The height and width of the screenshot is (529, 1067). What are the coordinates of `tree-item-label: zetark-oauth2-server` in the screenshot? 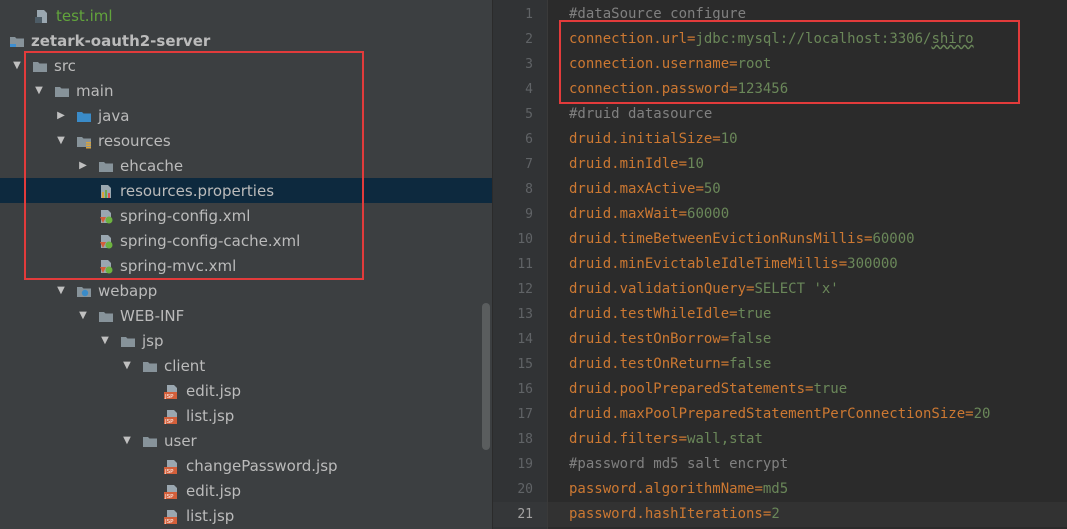 It's located at (121, 40).